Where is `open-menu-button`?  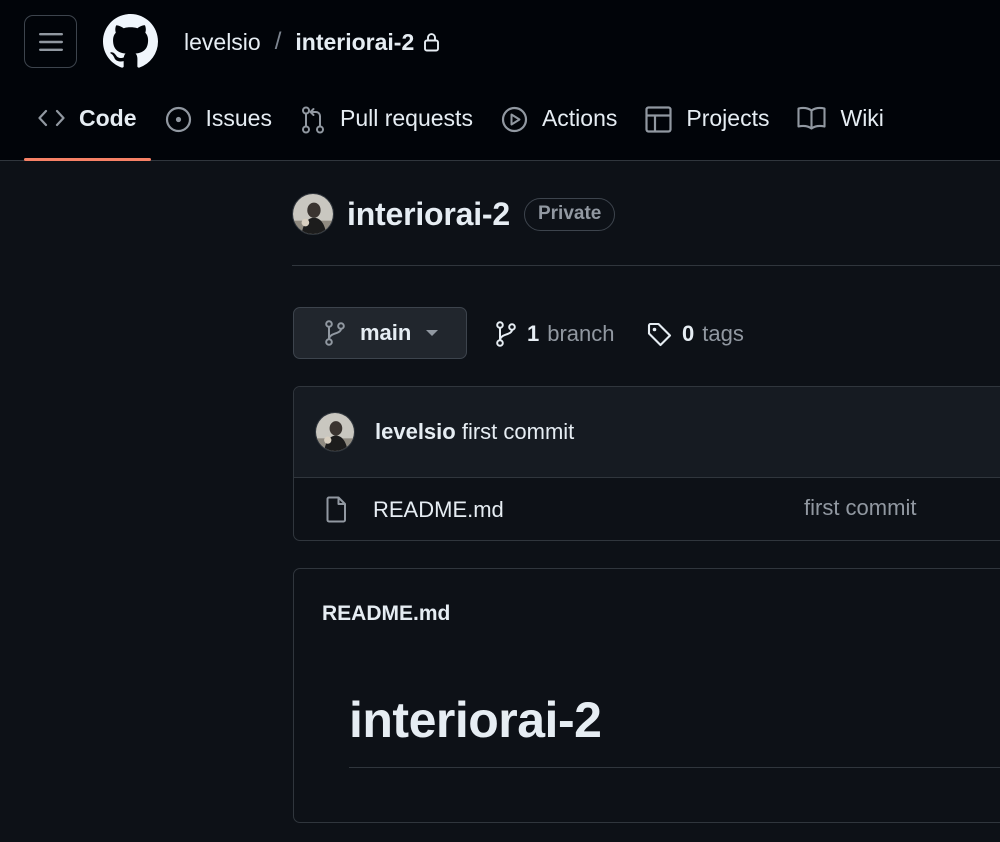
open-menu-button is located at coordinates (50, 41).